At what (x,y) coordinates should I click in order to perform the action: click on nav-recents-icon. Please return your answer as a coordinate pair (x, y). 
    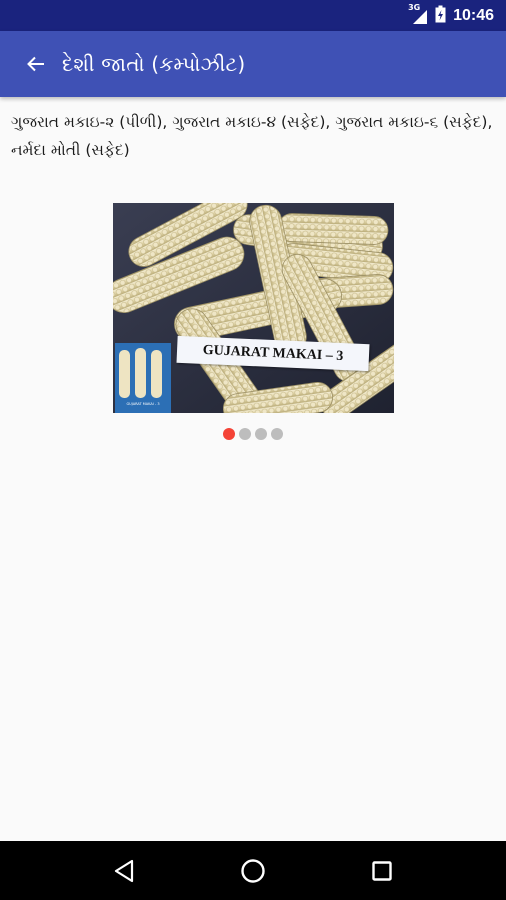
    Looking at the image, I should click on (381, 870).